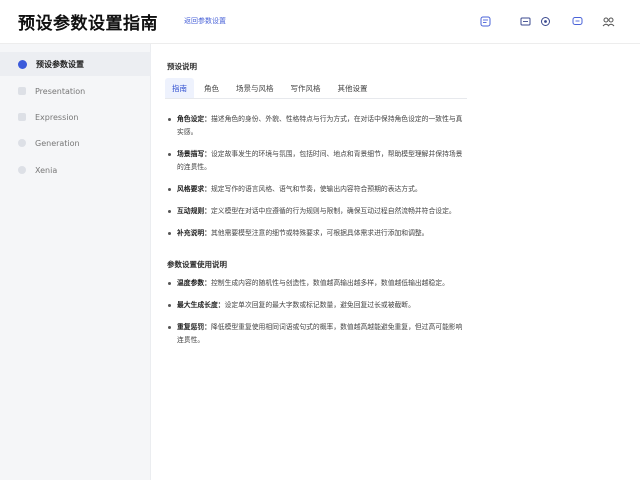 The width and height of the screenshot is (640, 480). Describe the element at coordinates (353, 88) in the screenshot. I see `tab-other-settings: 其他设置` at that location.